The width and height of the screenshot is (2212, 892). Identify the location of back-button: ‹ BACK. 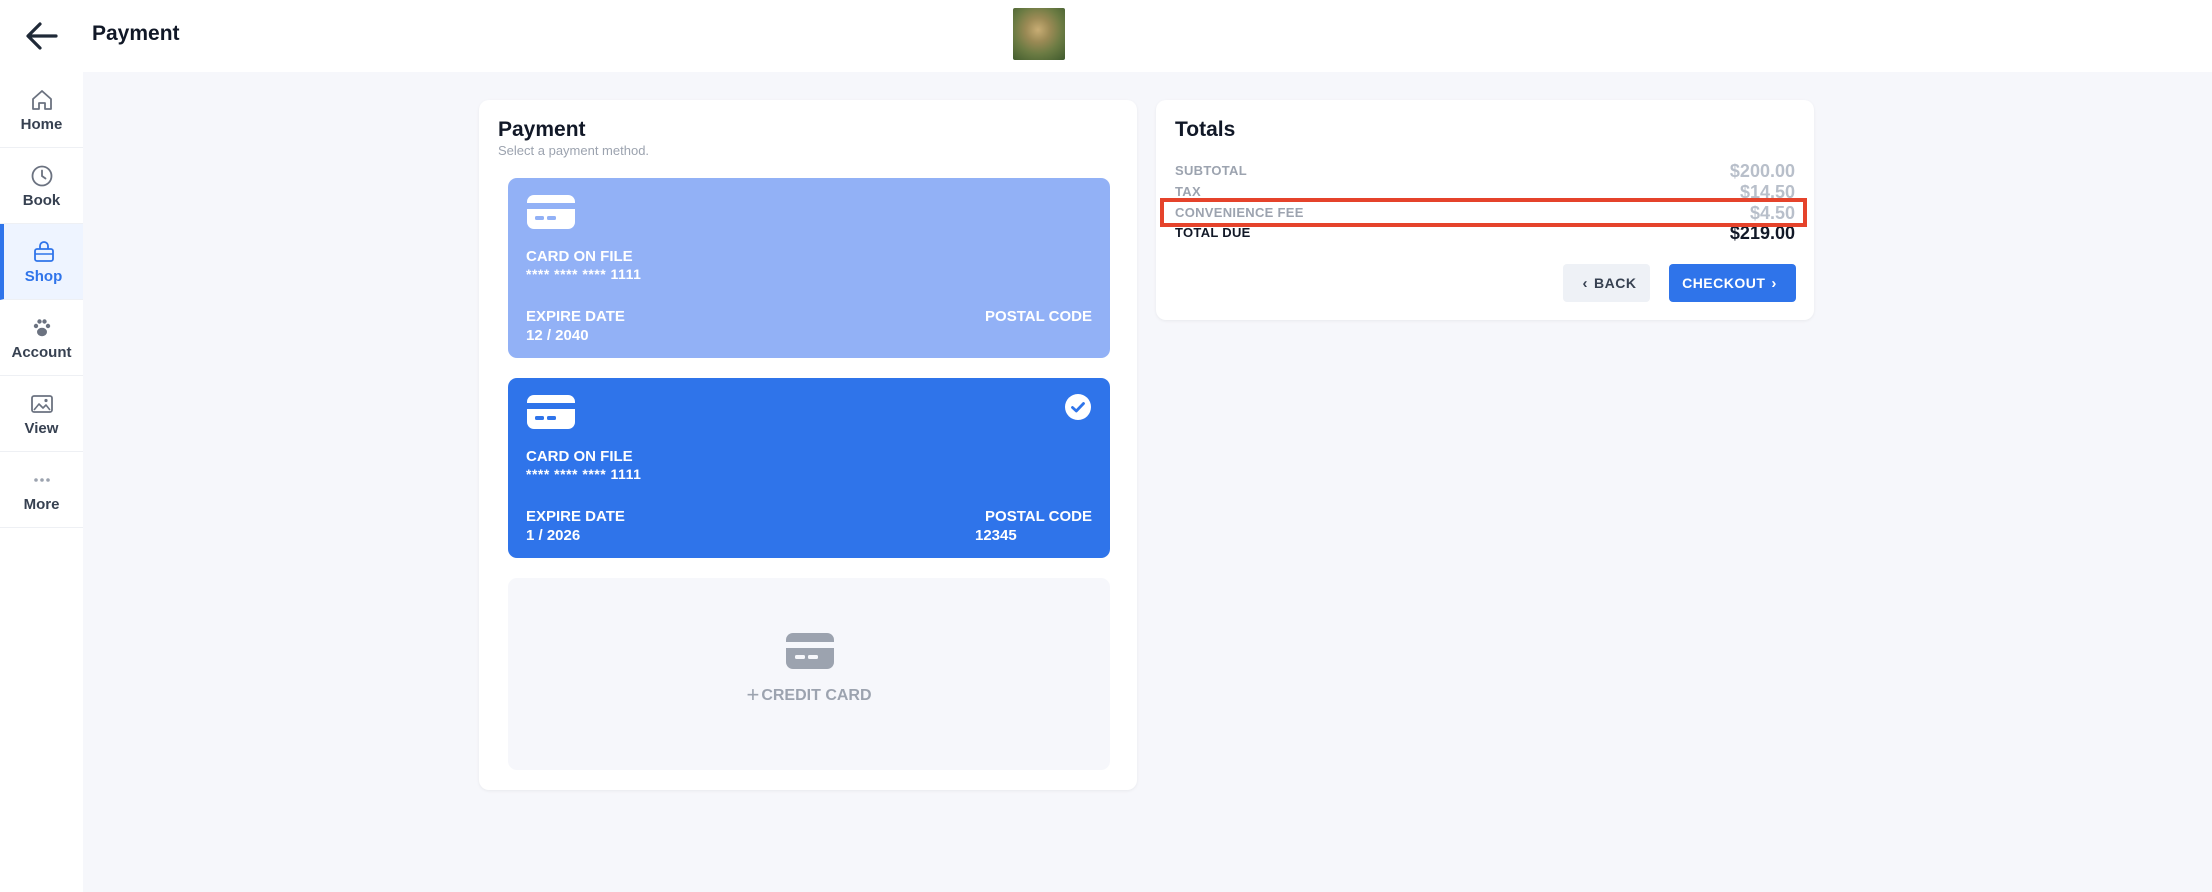
(1606, 283).